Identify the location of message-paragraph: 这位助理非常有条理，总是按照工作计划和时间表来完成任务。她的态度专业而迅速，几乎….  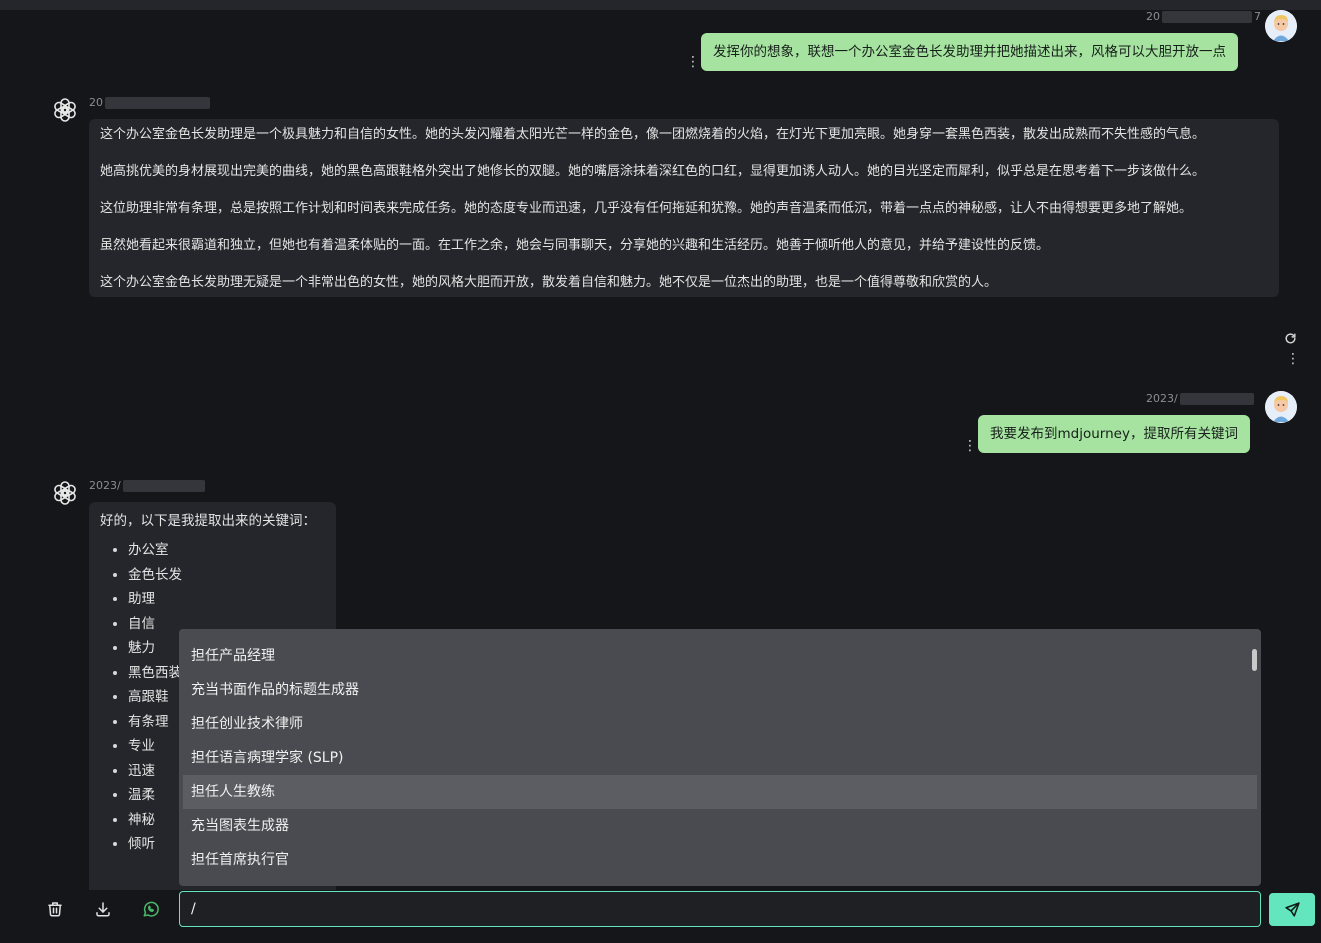
(646, 208).